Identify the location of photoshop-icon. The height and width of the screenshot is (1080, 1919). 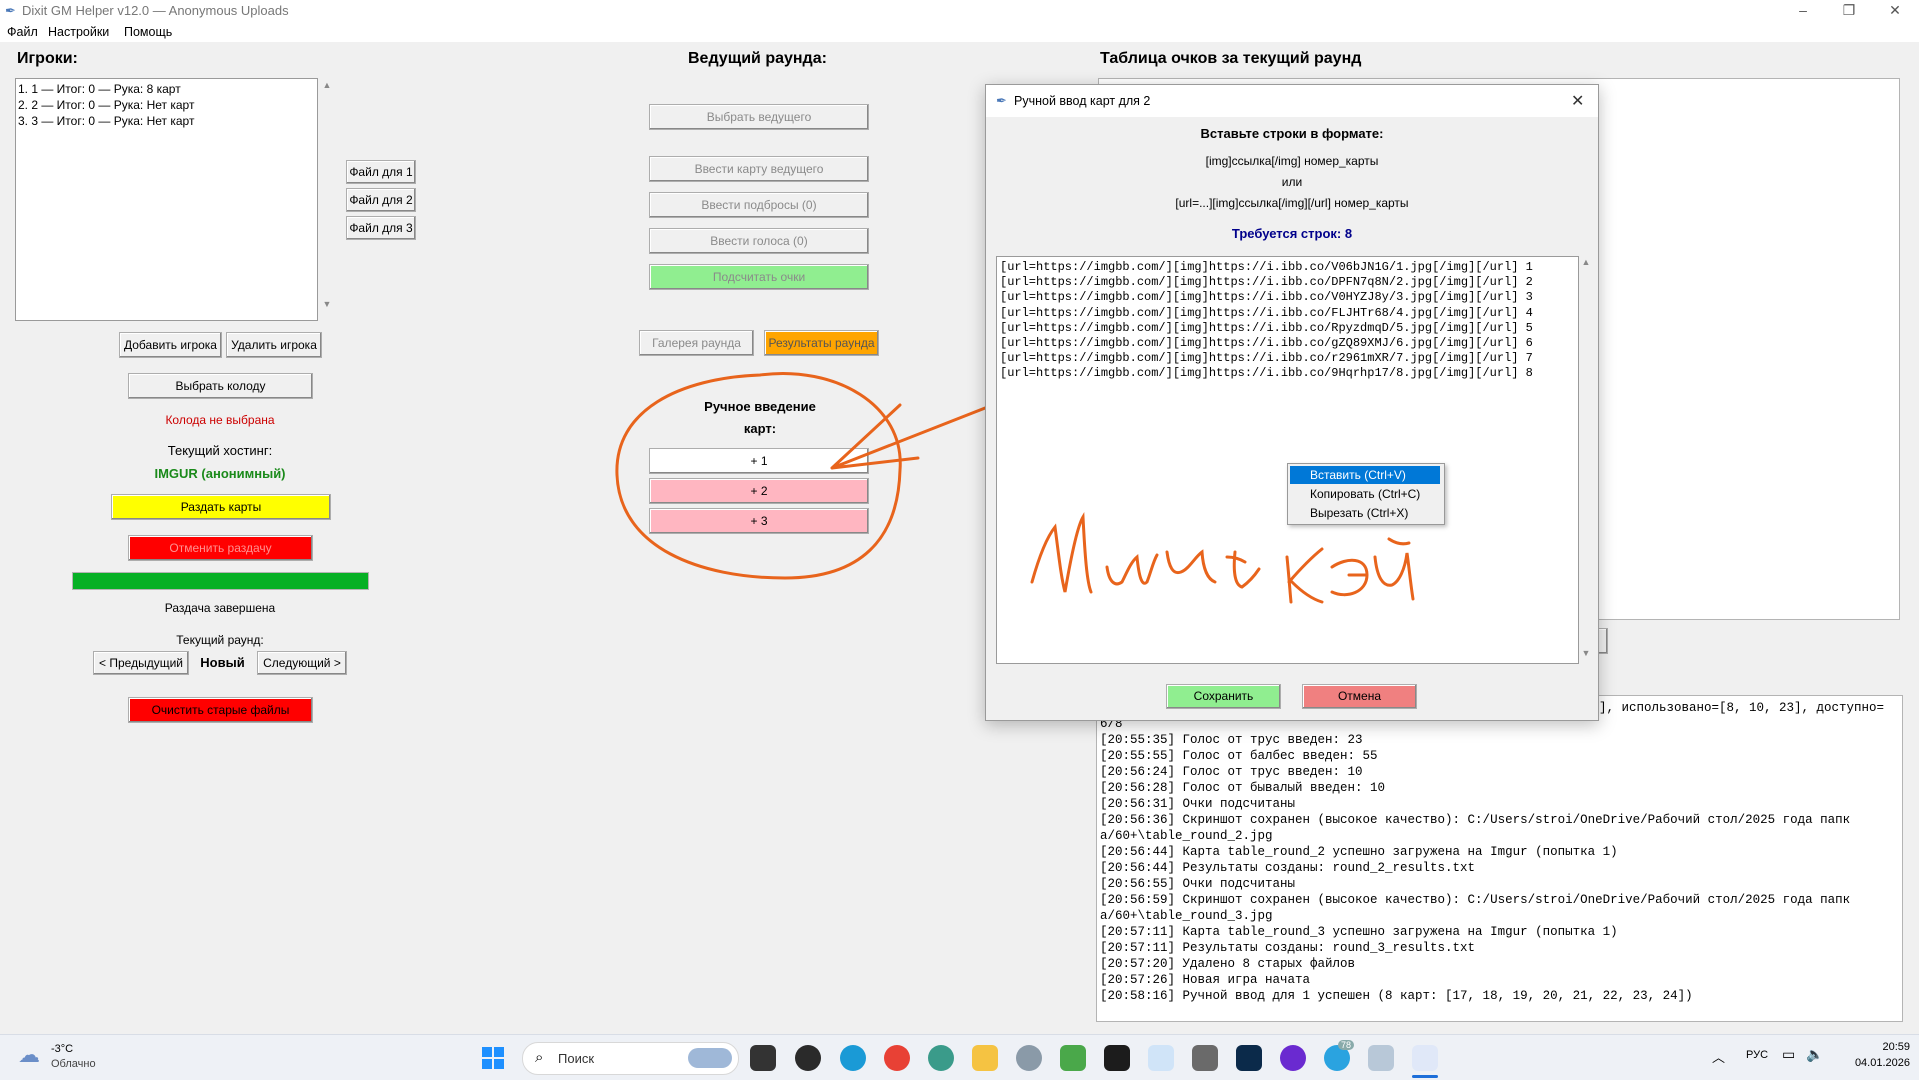
(1249, 1058).